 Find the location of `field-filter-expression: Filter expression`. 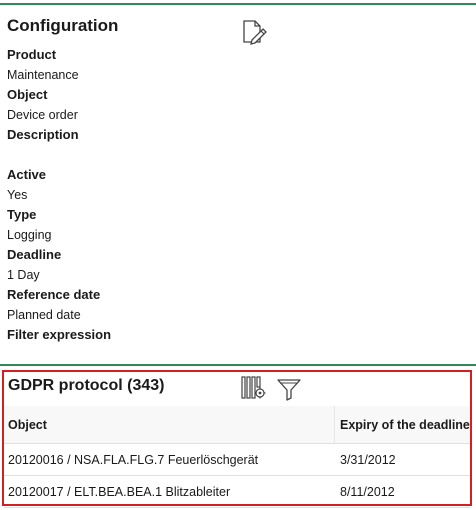

field-filter-expression: Filter expression is located at coordinates (237, 345).